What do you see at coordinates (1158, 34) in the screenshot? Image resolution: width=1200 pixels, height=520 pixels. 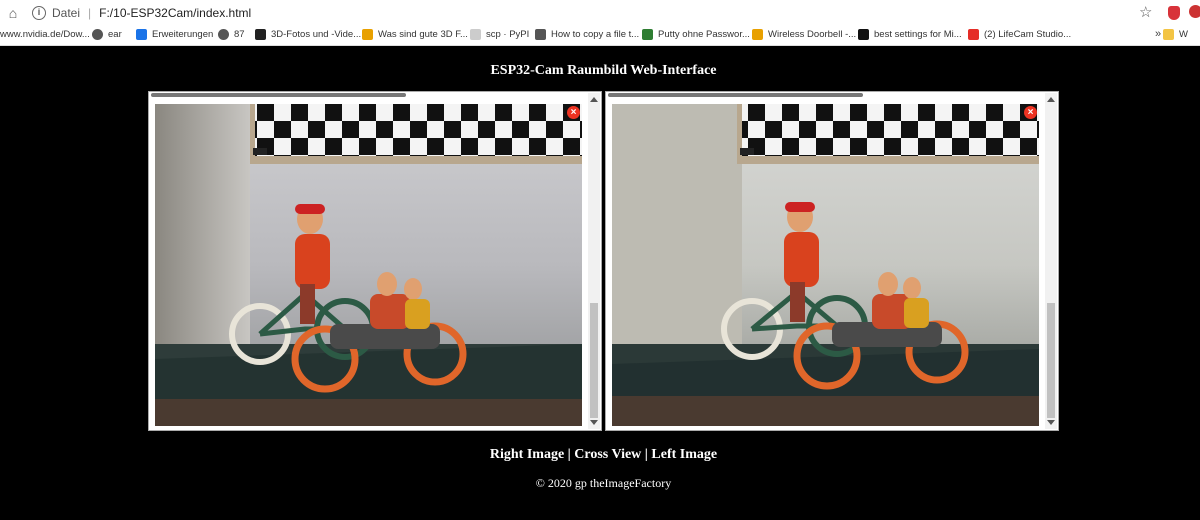 I see `bookmarks-more-icon: »` at bounding box center [1158, 34].